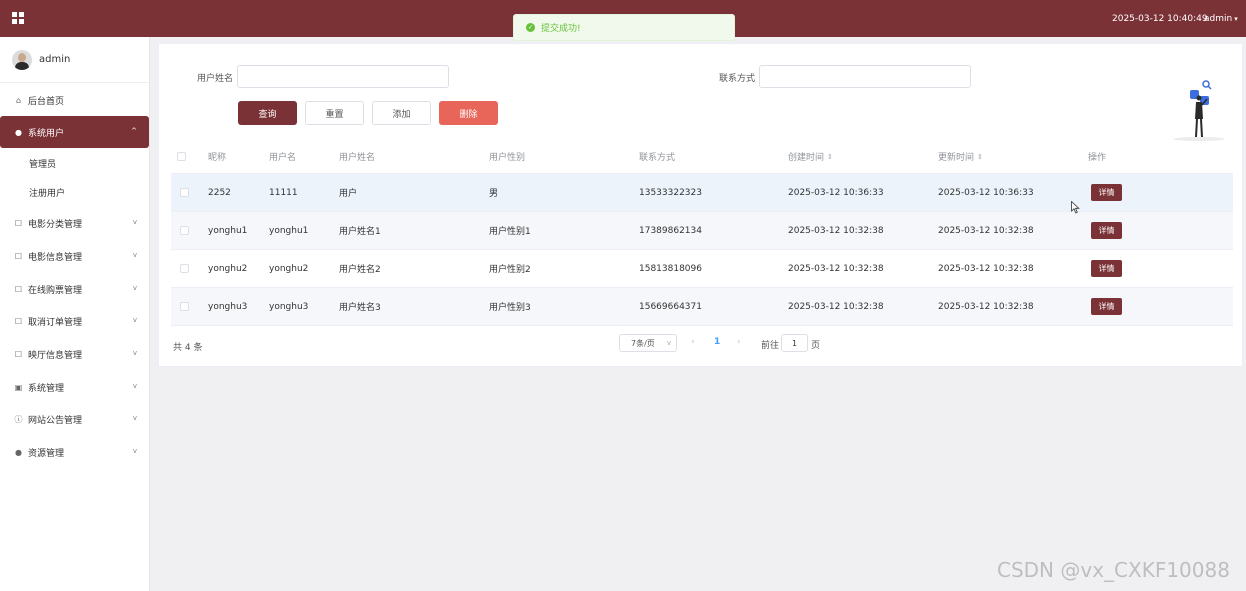 This screenshot has height=591, width=1246. What do you see at coordinates (737, 79) in the screenshot?
I see `contact-search-label: 联系方式` at bounding box center [737, 79].